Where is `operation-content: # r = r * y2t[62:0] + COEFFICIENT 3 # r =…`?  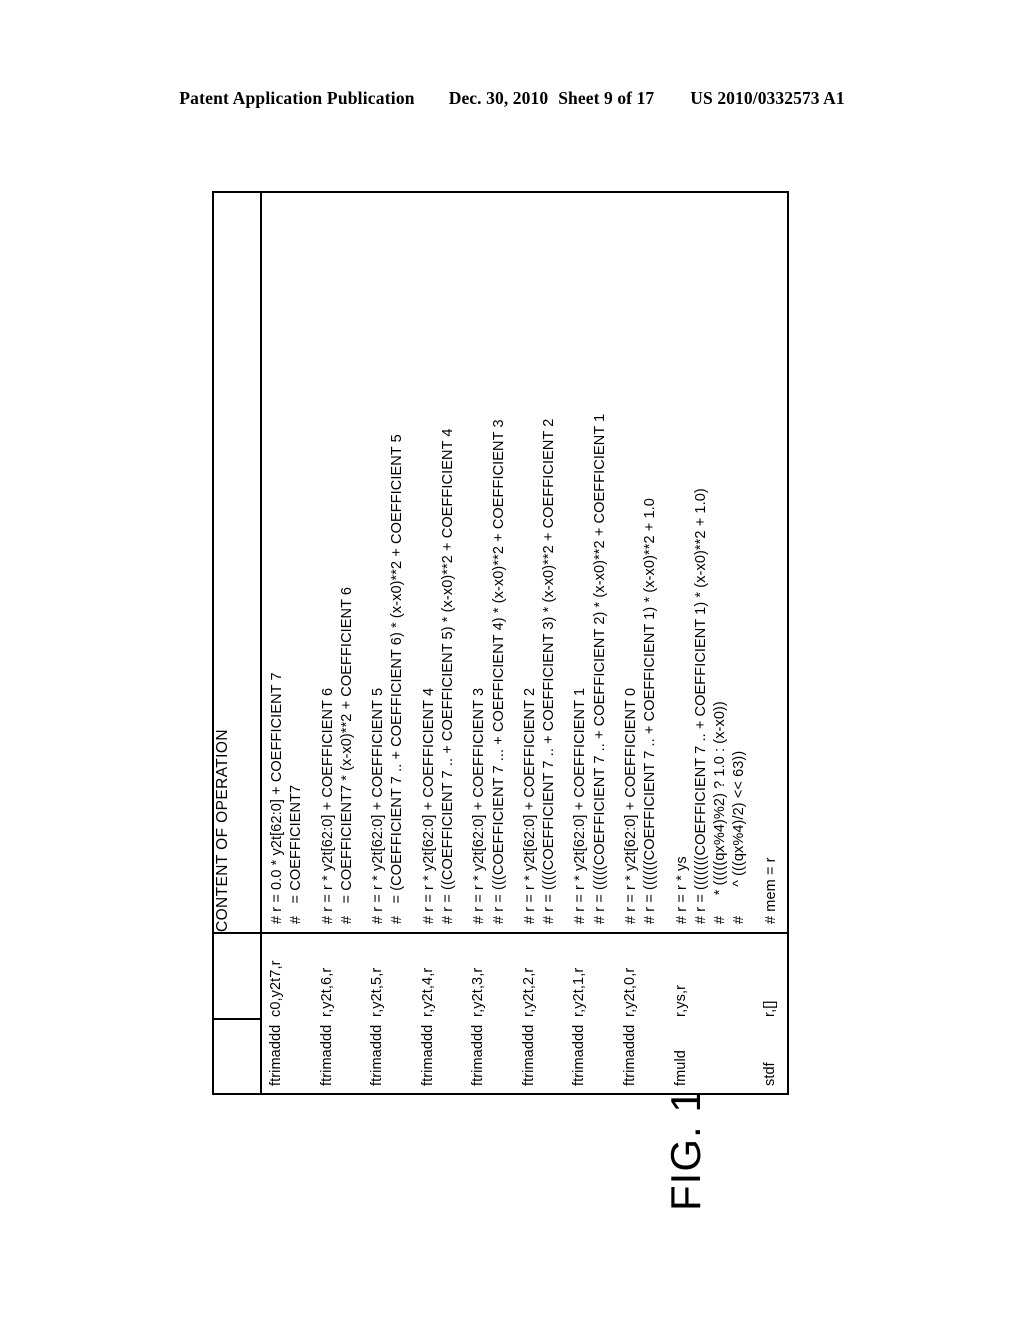 operation-content: # r = r * y2t[62:0] + COEFFICIENT 3 # r =… is located at coordinates (489, 563).